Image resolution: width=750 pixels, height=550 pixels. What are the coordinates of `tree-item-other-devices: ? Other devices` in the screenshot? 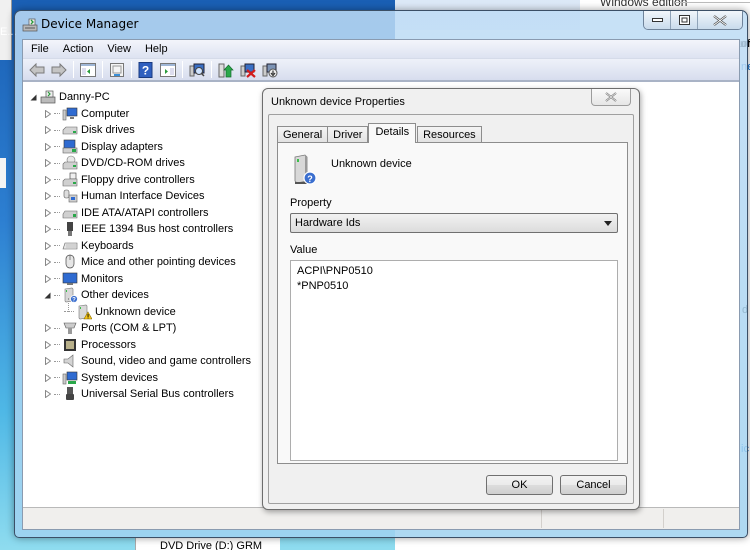 It's located at (96, 295).